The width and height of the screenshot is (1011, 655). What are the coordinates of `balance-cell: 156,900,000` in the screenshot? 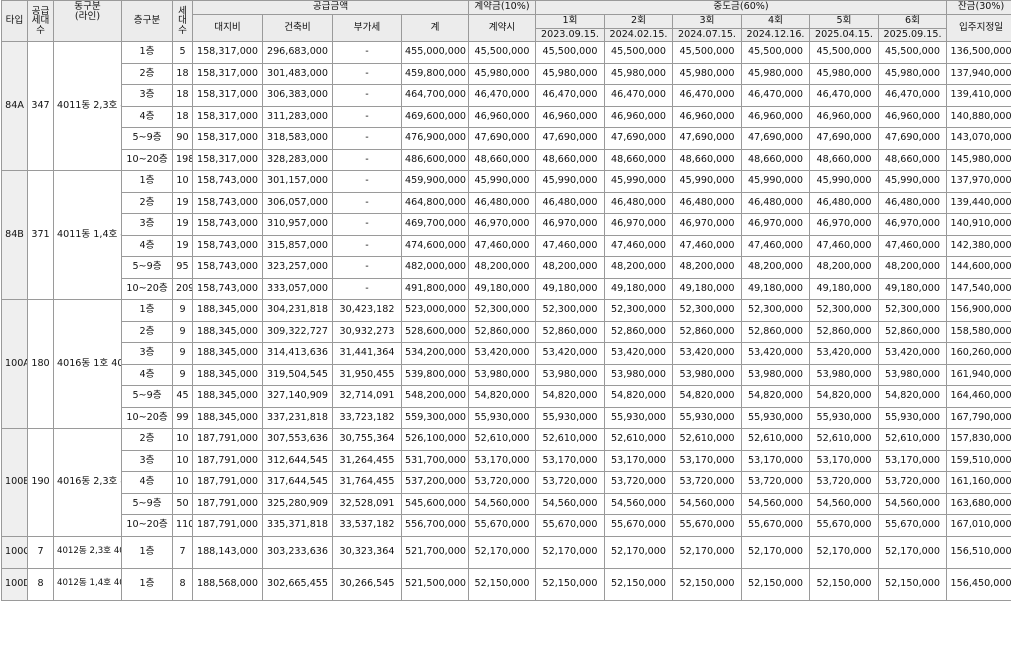 It's located at (978, 310).